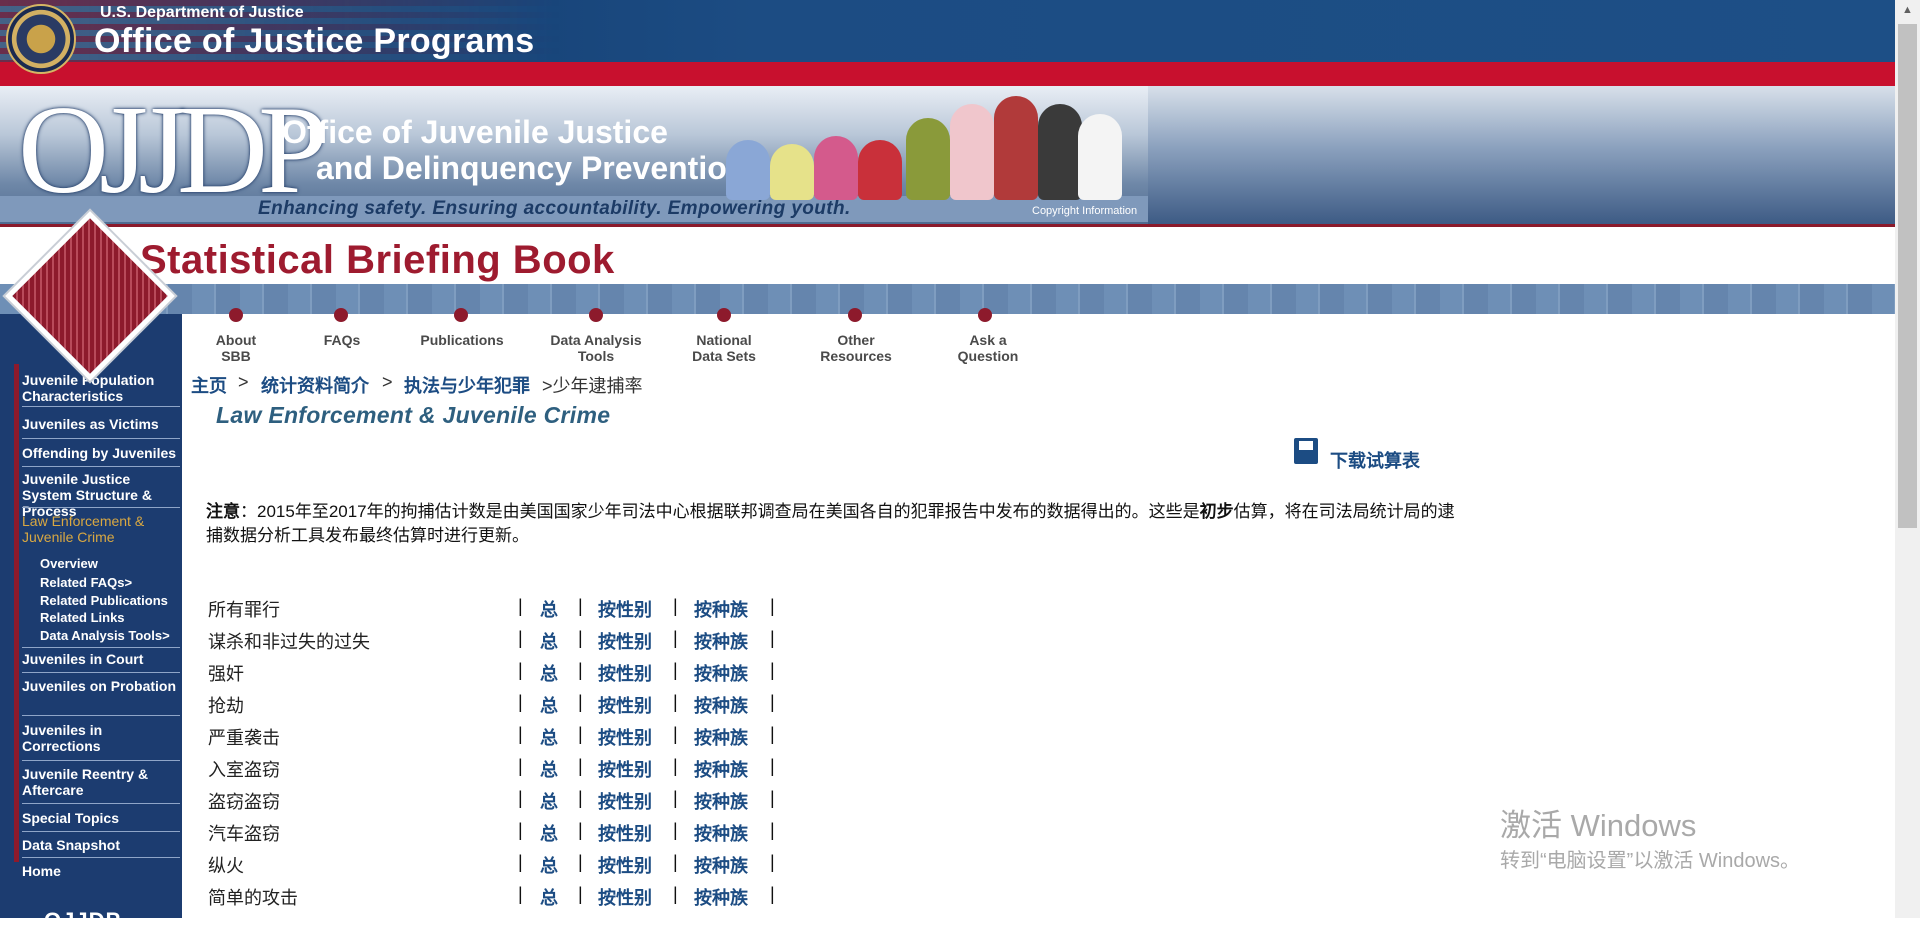 This screenshot has width=1920, height=934. Describe the element at coordinates (82, 921) in the screenshot. I see `sidebar-bottom-logo: OJJDP` at that location.